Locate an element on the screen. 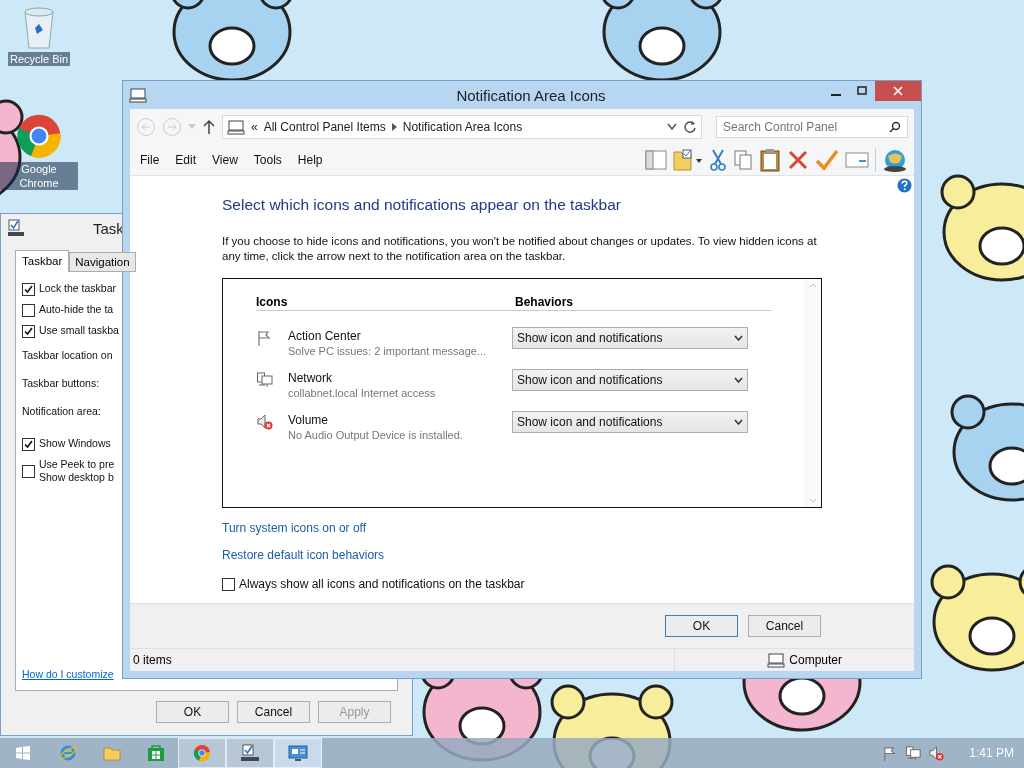 This screenshot has width=1024, height=768. browser-e-icon is located at coordinates (68, 753).